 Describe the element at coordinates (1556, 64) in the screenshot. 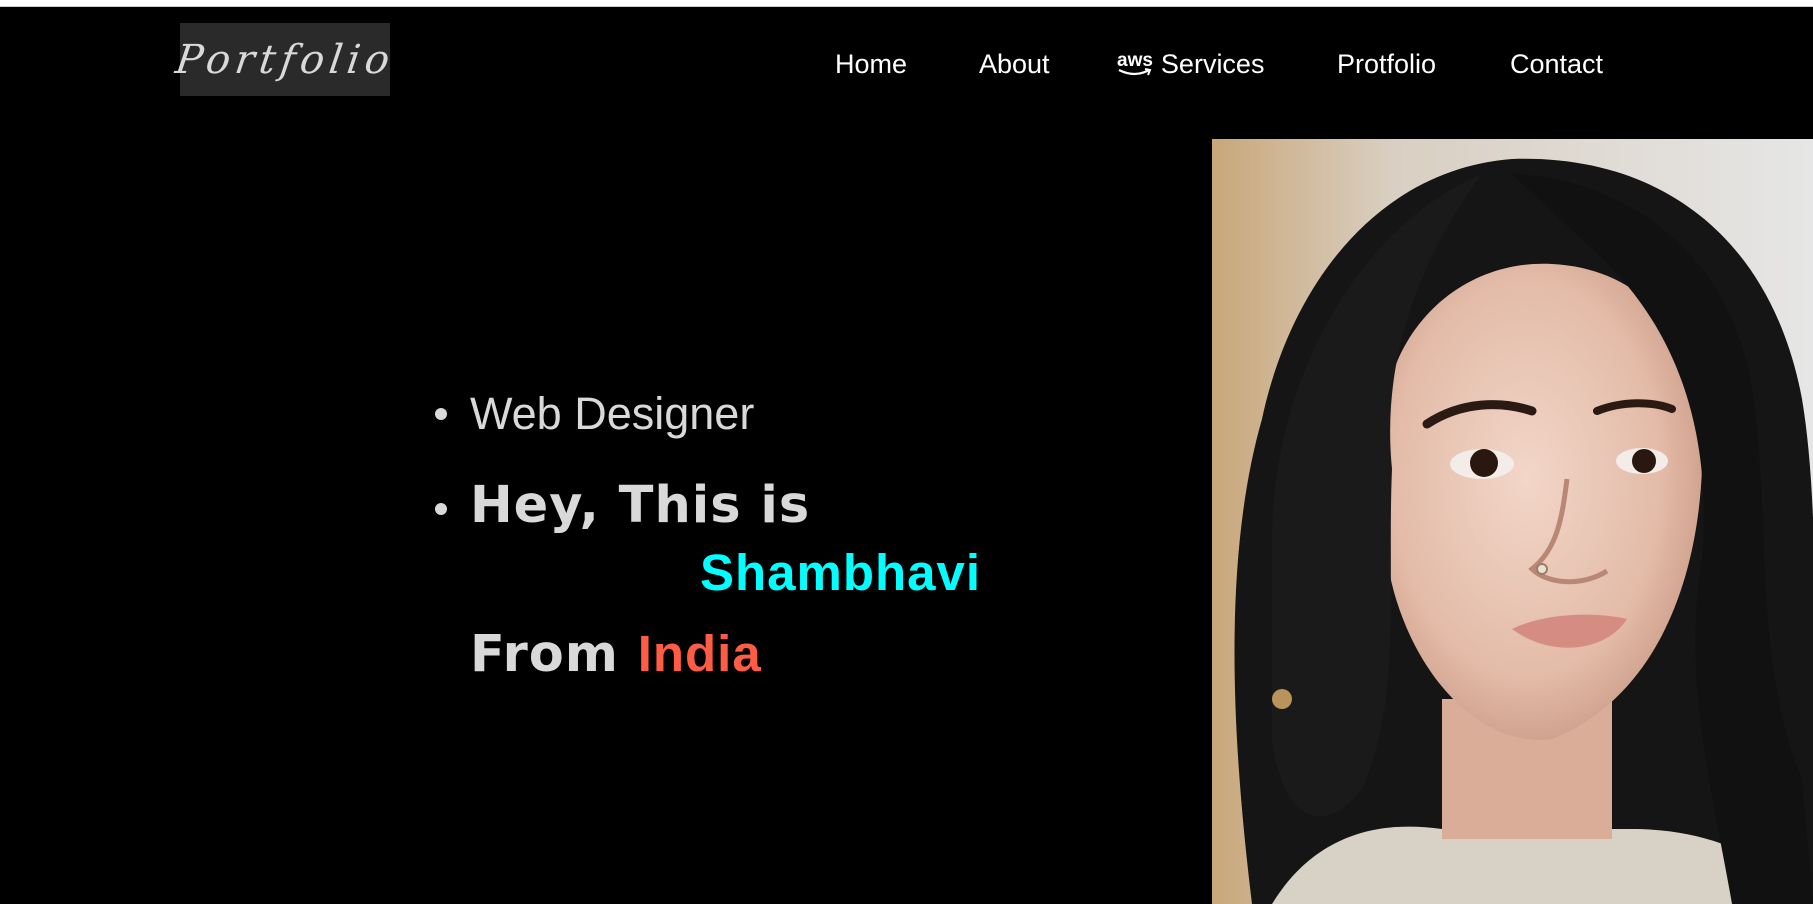

I see `nav-contact: Contact` at that location.